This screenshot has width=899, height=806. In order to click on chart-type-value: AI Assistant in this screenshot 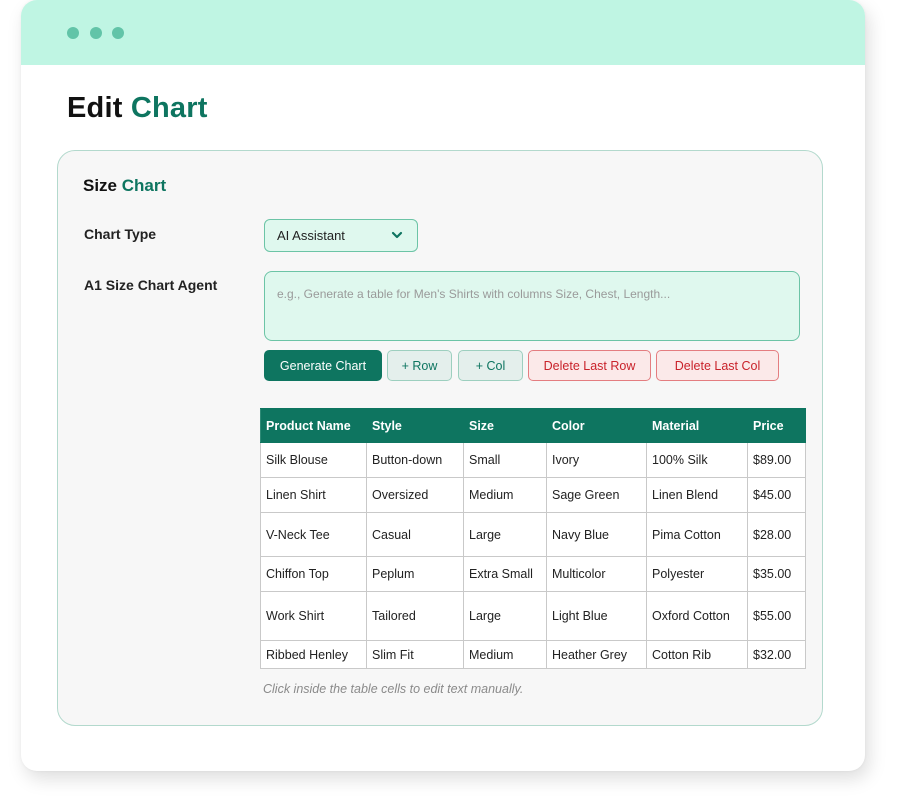, I will do `click(311, 235)`.